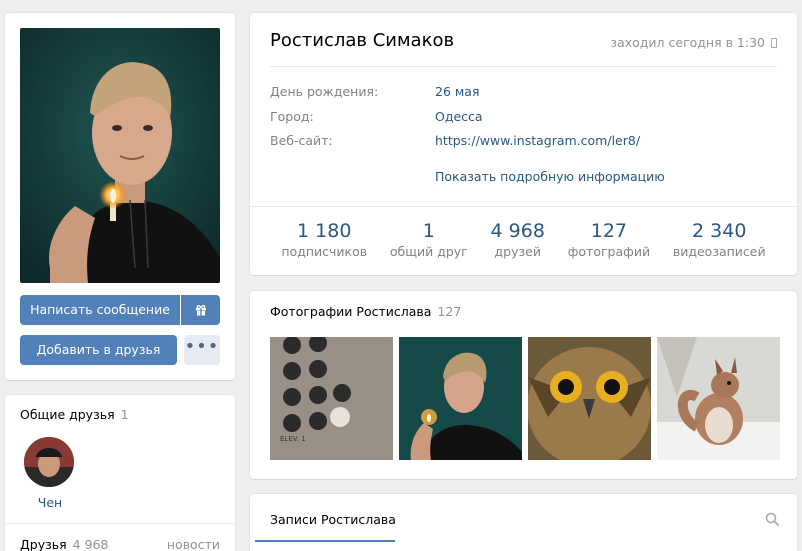 Image resolution: width=802 pixels, height=551 pixels. I want to click on tab-active-indicator, so click(325, 541).